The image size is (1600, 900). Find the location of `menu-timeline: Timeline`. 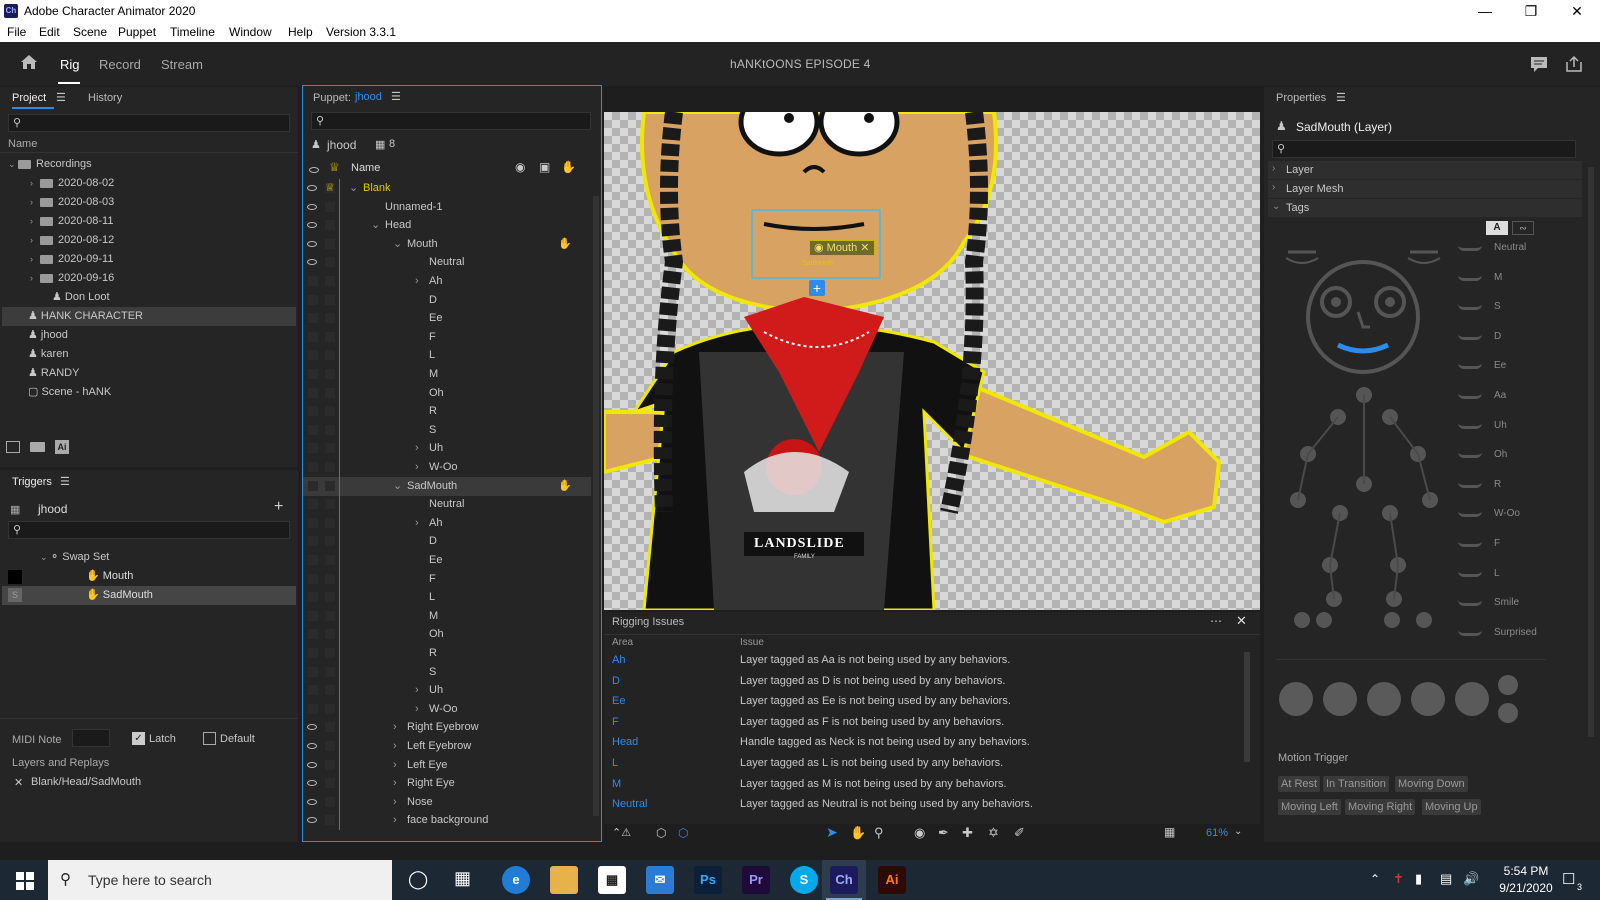

menu-timeline: Timeline is located at coordinates (192, 32).